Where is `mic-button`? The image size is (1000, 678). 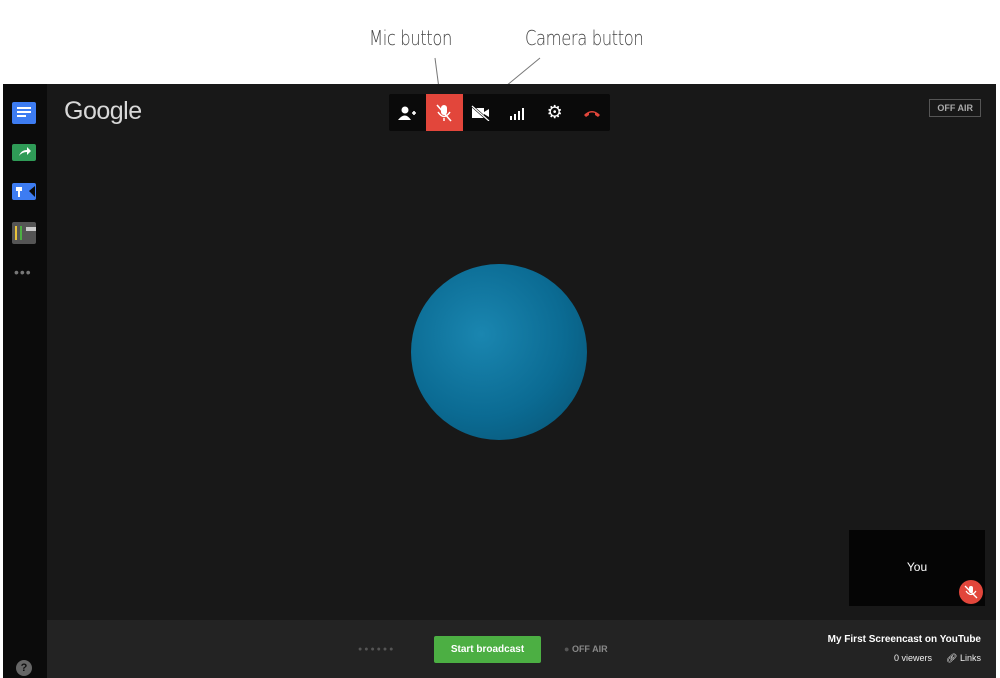
mic-button is located at coordinates (444, 112).